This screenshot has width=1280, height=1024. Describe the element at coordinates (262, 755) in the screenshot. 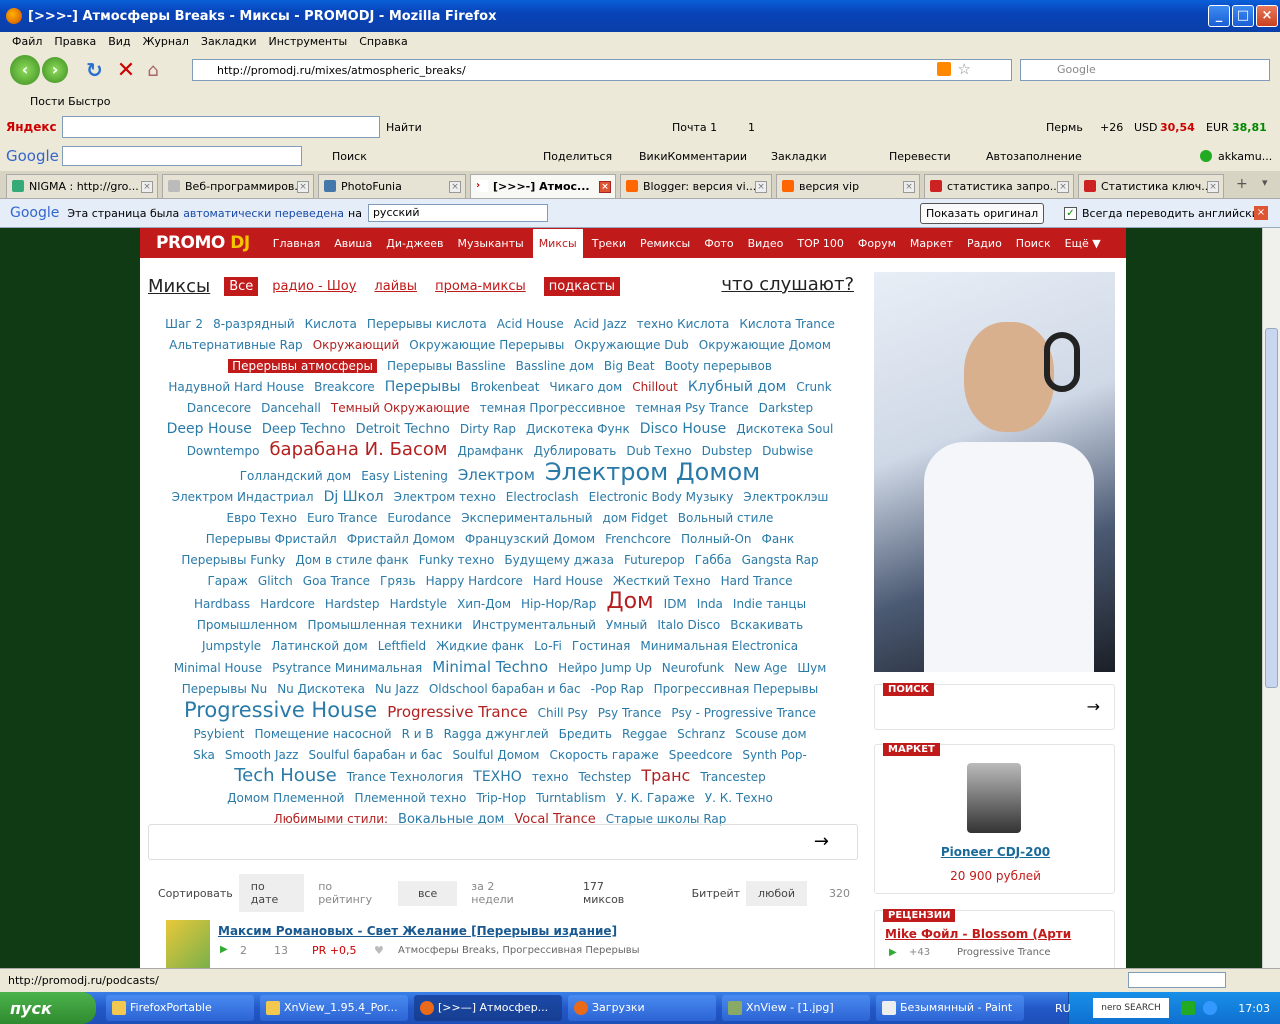

I see `genre-tag: Smooth Jazz` at that location.